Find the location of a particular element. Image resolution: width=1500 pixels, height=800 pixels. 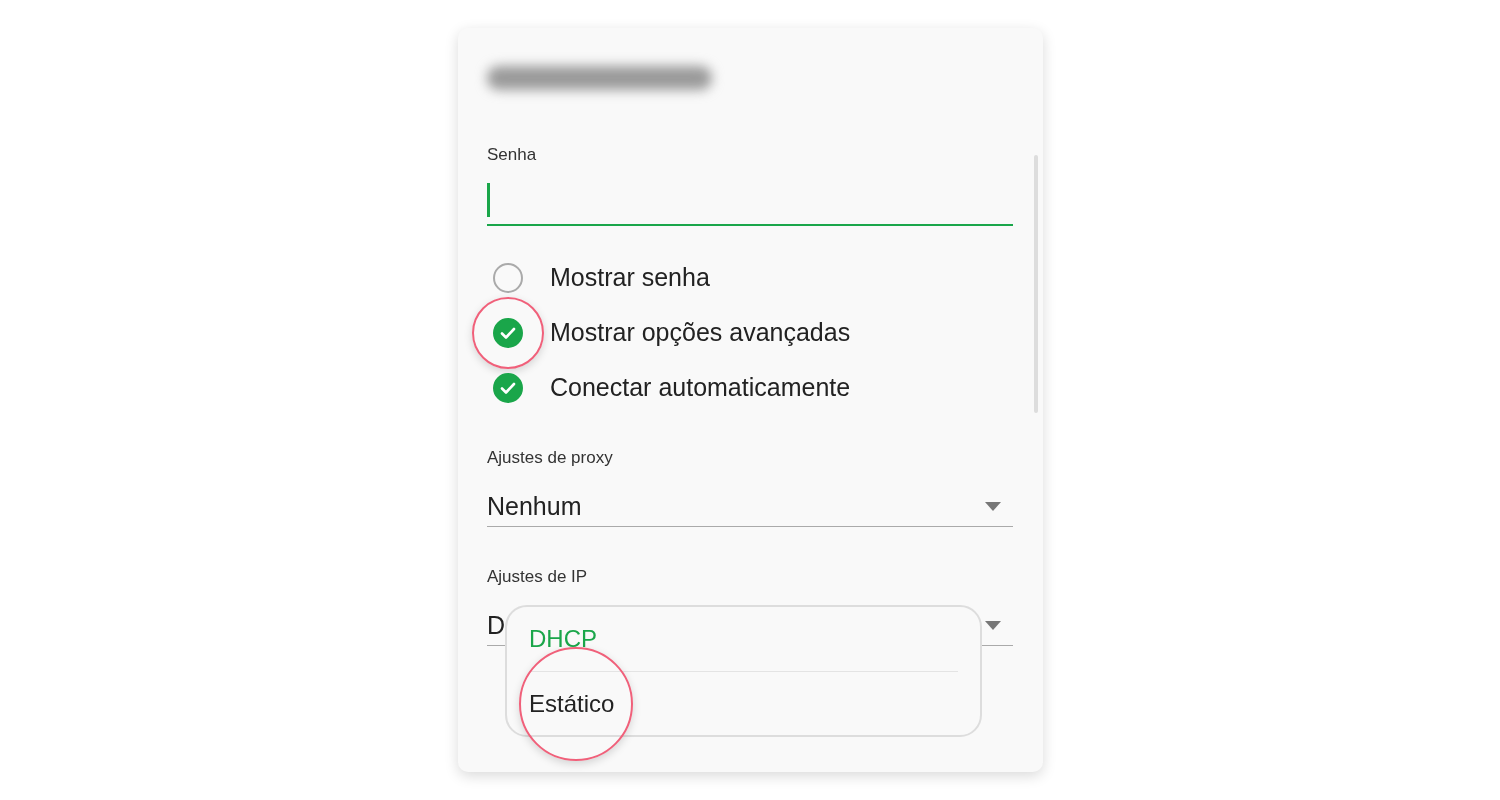

option-label: Mostrar opções avançadas is located at coordinates (700, 332).